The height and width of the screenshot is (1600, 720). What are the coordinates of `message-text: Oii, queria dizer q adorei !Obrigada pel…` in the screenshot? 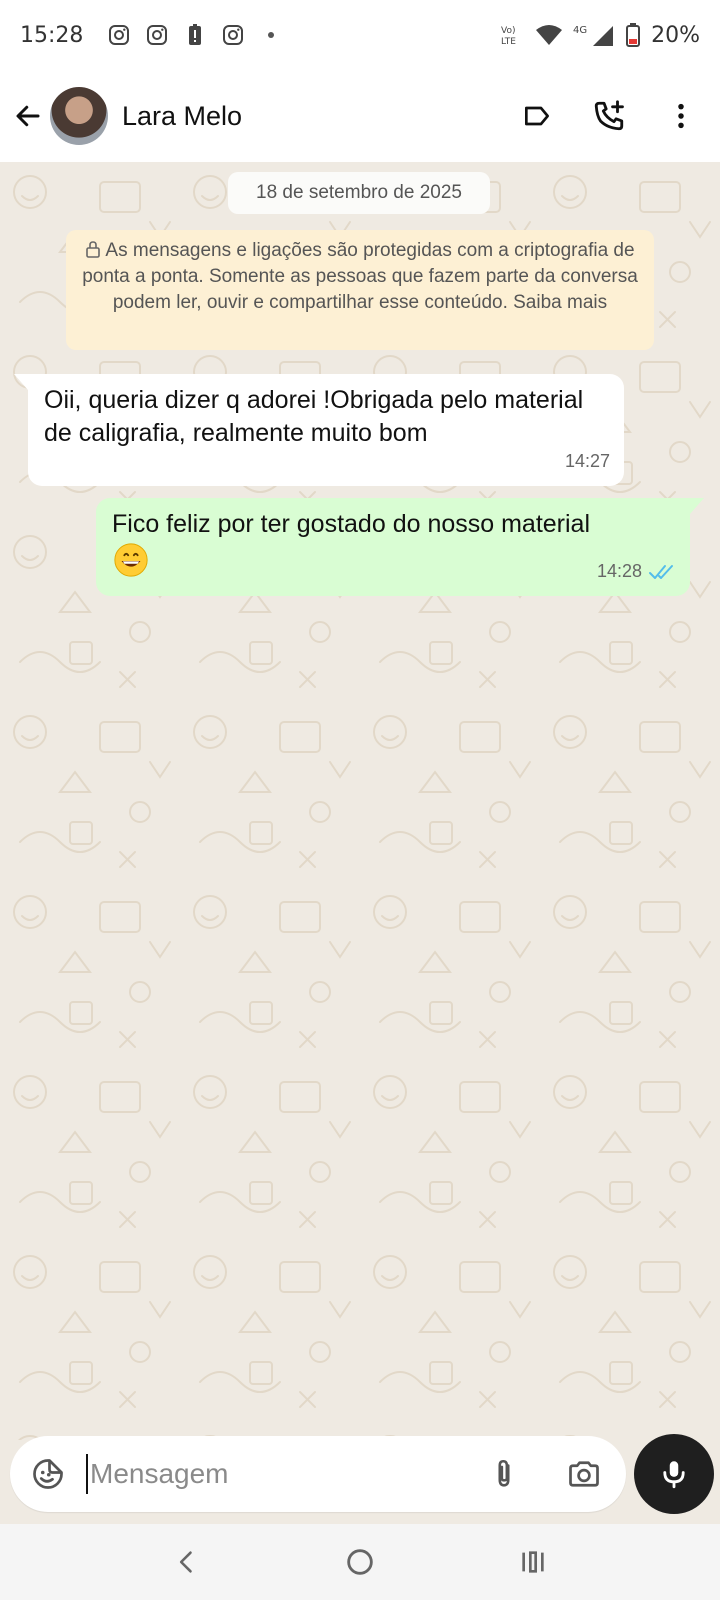 It's located at (314, 416).